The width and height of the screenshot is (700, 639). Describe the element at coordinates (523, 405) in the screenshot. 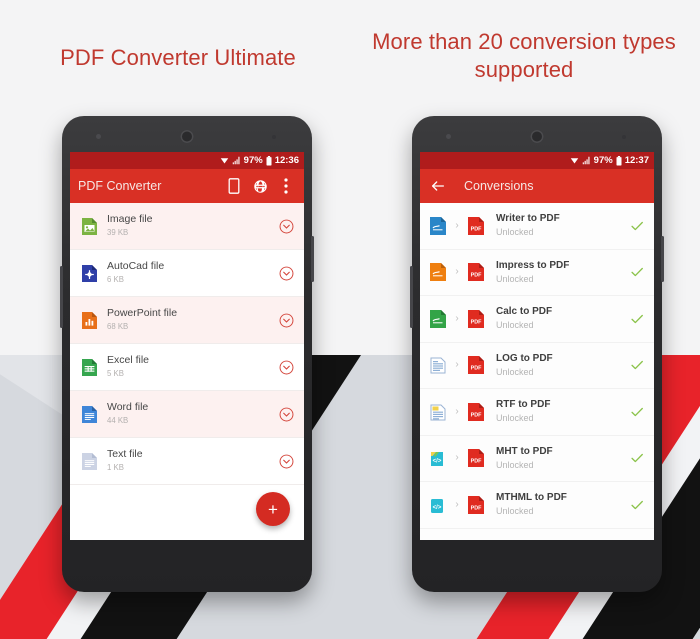

I see `conversion-name: RTF to PDF` at that location.